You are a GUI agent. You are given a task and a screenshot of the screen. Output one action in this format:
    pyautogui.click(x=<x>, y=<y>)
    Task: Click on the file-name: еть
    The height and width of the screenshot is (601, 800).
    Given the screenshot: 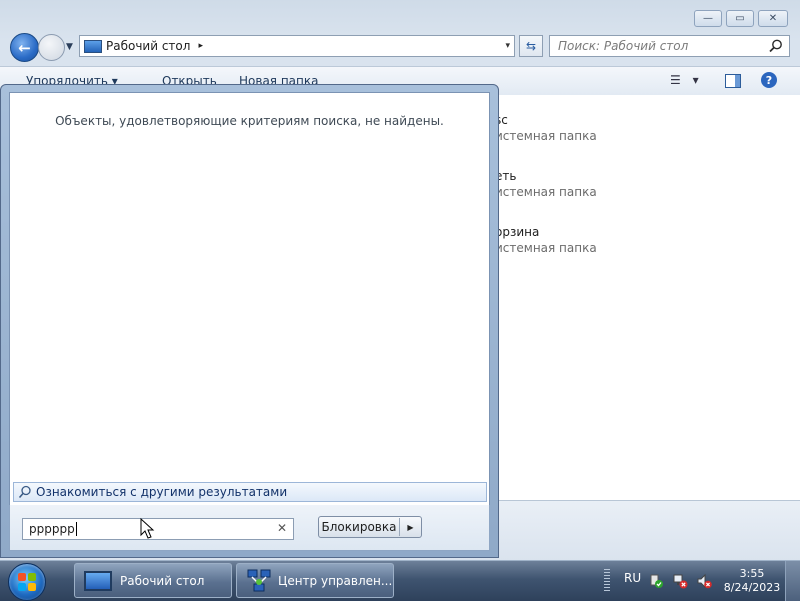 What is the action you would take?
    pyautogui.click(x=506, y=176)
    